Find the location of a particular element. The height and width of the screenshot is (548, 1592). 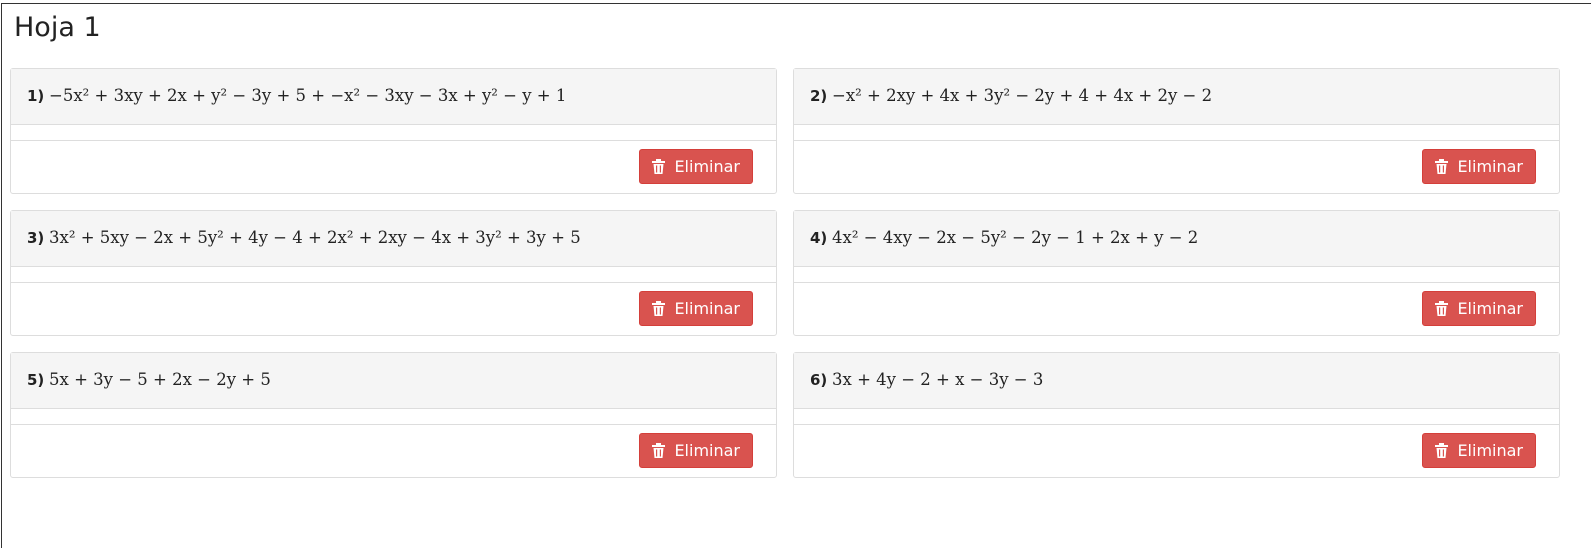

exercise-number: 3) is located at coordinates (36, 238).